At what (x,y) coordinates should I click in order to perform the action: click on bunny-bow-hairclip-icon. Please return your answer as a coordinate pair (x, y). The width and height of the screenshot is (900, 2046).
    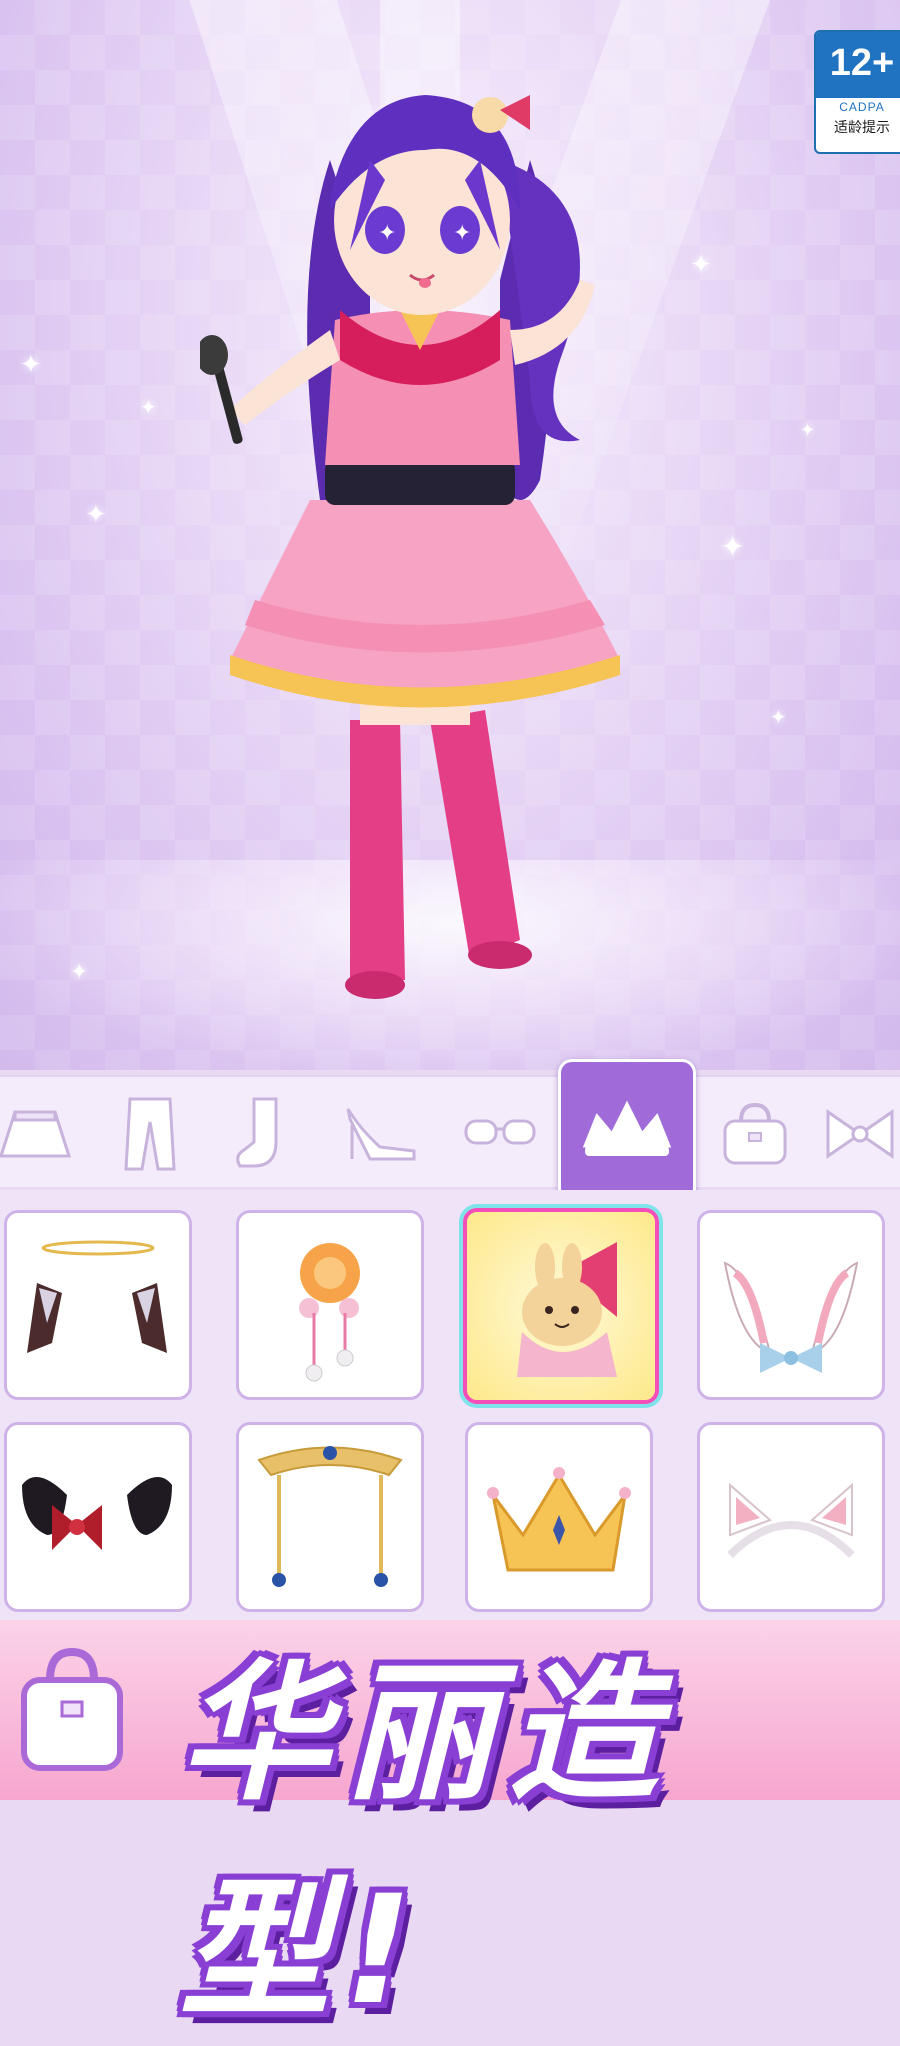
    Looking at the image, I should click on (567, 1309).